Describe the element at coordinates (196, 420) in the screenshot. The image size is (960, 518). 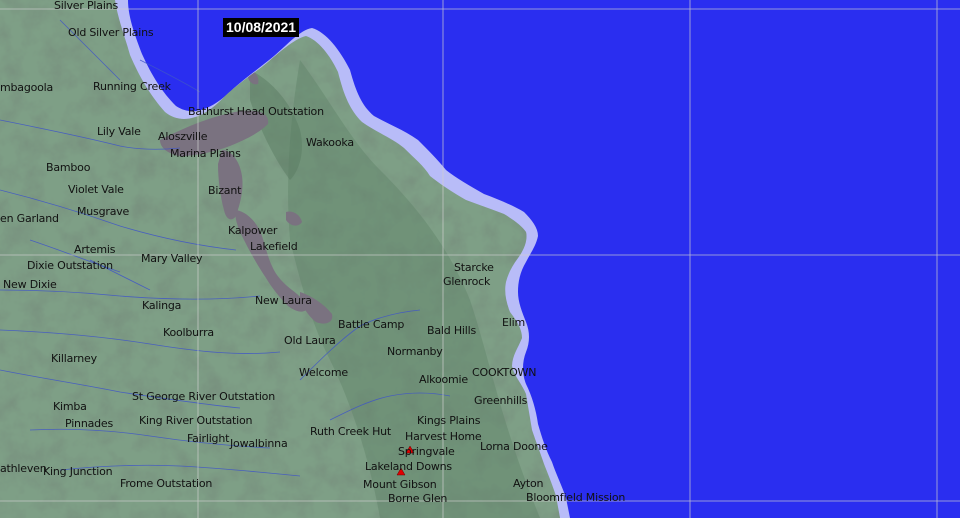
I see `place-label: King River Outstation` at that location.